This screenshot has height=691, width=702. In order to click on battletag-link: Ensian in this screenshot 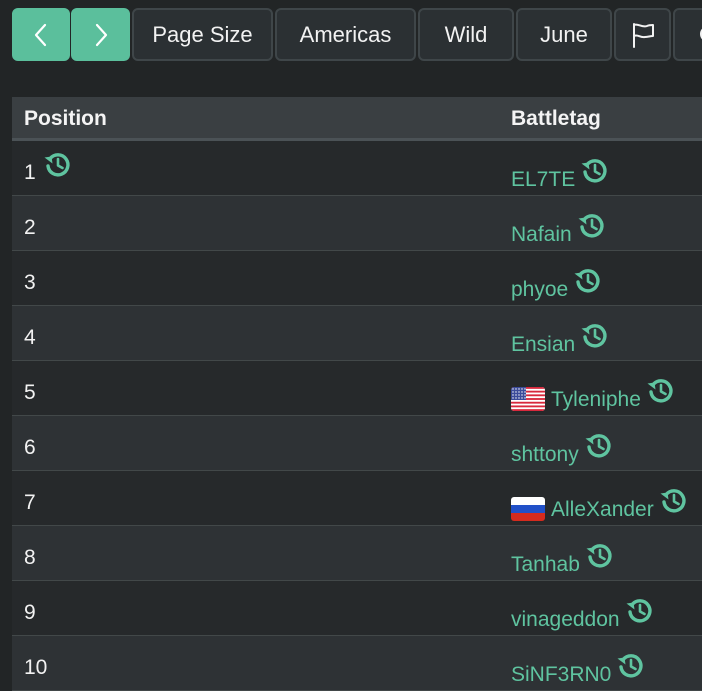, I will do `click(543, 345)`.